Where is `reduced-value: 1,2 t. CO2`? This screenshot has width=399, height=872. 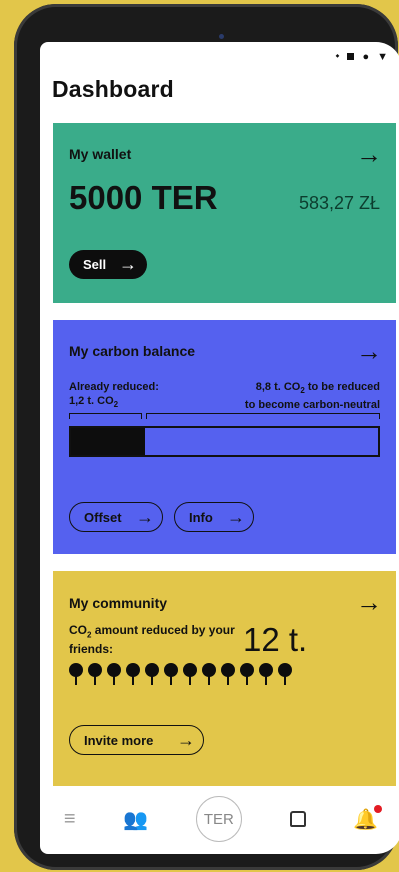
reduced-value: 1,2 t. CO2 is located at coordinates (94, 402).